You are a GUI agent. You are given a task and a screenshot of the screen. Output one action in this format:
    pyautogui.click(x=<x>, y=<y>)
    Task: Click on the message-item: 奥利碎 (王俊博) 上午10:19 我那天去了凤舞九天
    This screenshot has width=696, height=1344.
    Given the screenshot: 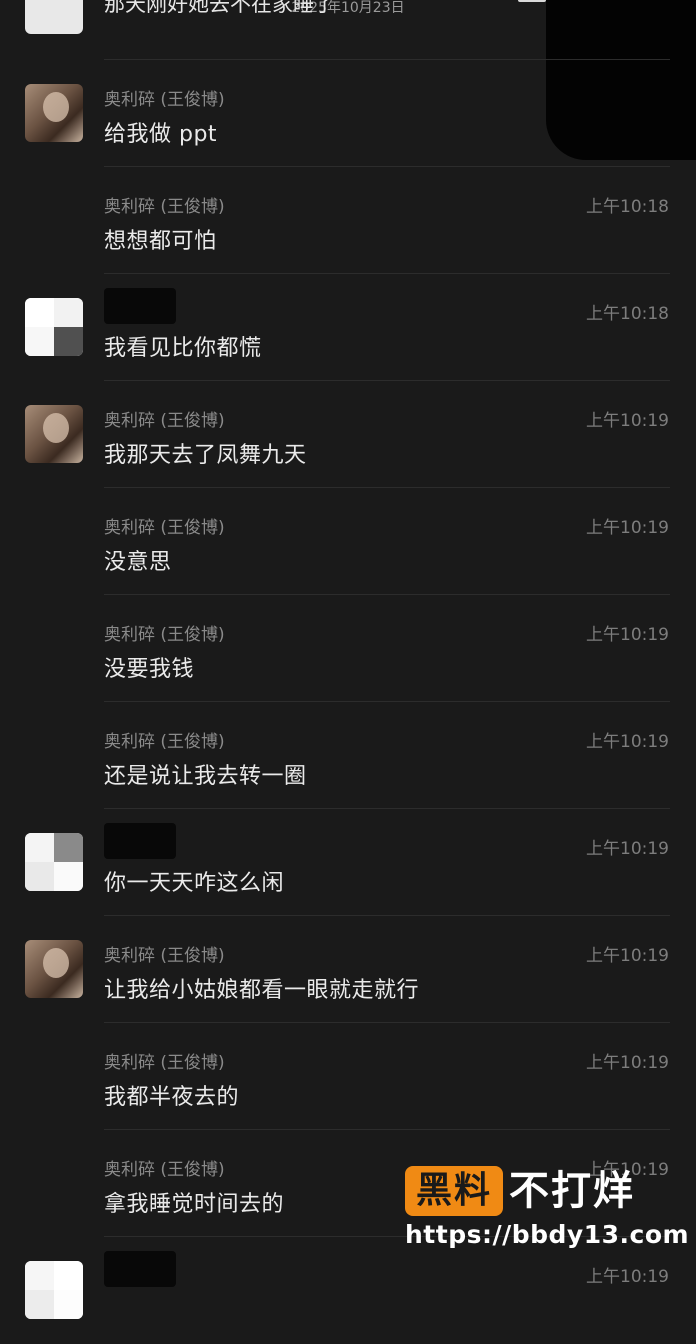 What is the action you would take?
    pyautogui.click(x=348, y=434)
    